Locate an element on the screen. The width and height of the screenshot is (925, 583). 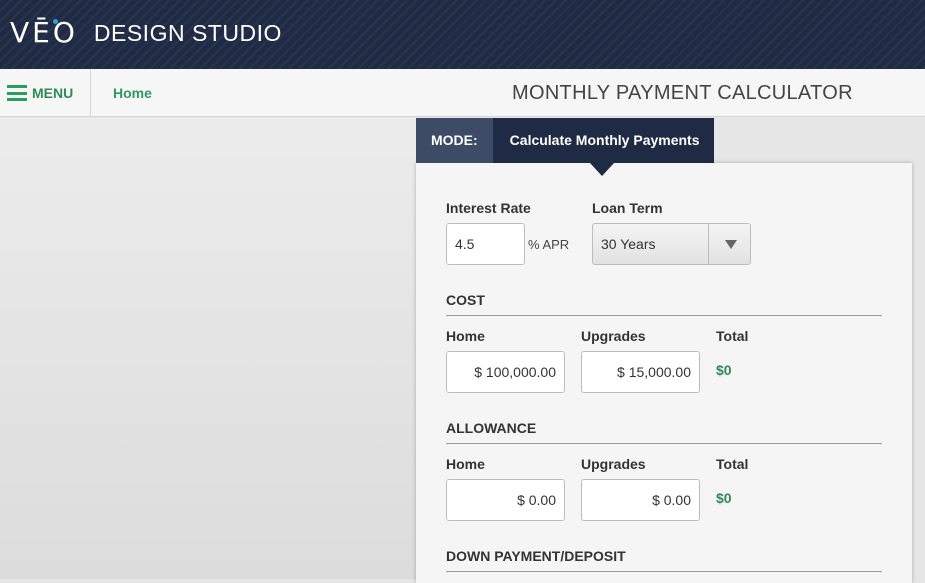
interest-rate-label: Interest Rate is located at coordinates (488, 208).